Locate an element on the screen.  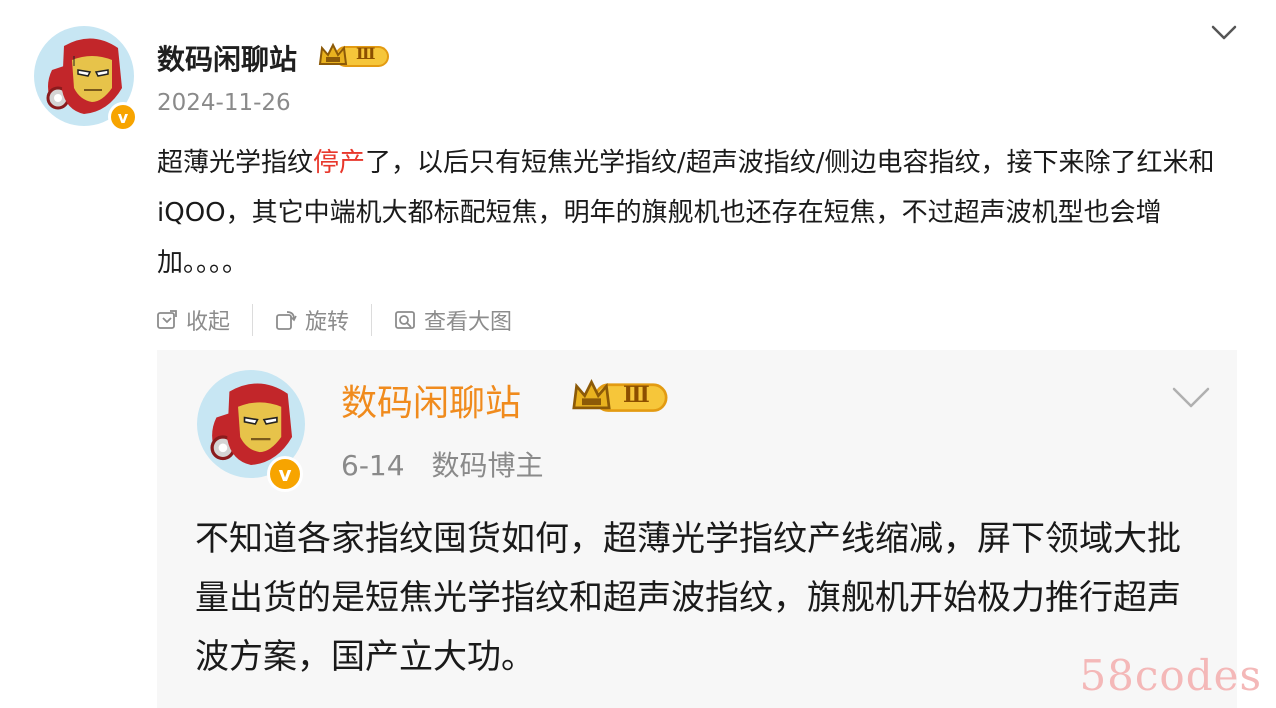
post-date: 2024-11-26 is located at coordinates (224, 103).